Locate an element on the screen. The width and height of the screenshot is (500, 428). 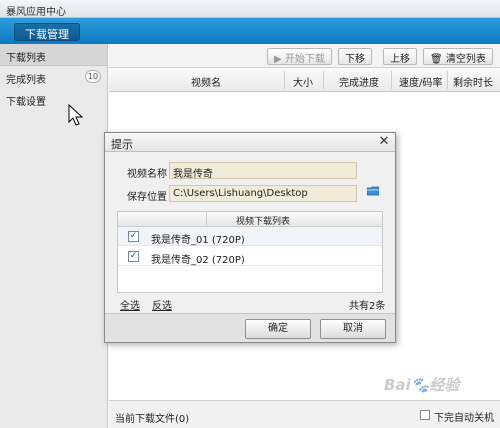
start-download-button: ▶ 开始下载 is located at coordinates (299, 56).